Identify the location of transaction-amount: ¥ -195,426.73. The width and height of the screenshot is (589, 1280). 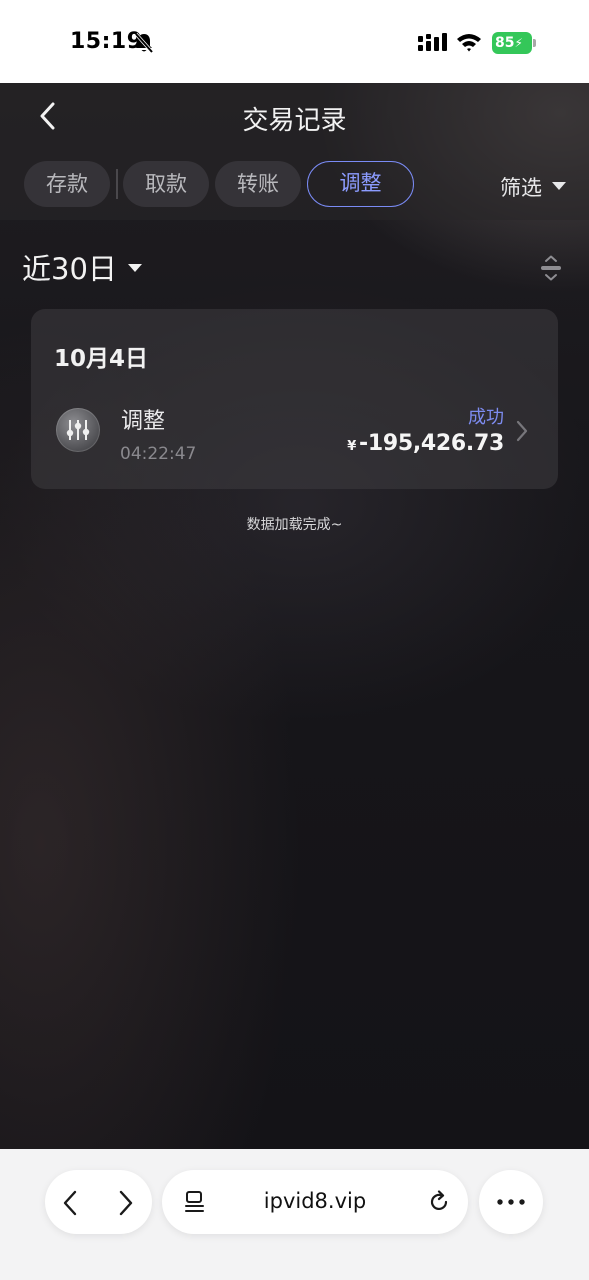
(425, 443).